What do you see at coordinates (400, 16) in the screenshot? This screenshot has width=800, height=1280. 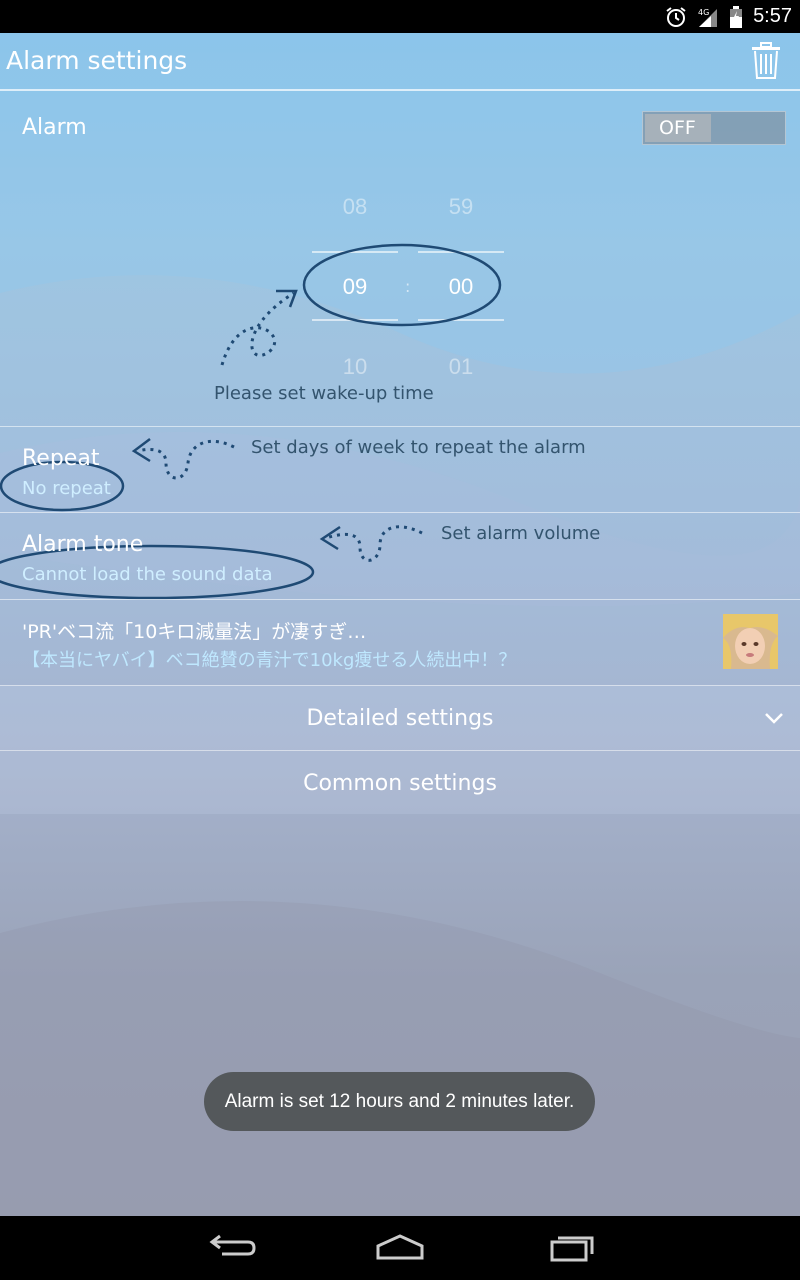 I see `status-bar: 4G 5:57` at bounding box center [400, 16].